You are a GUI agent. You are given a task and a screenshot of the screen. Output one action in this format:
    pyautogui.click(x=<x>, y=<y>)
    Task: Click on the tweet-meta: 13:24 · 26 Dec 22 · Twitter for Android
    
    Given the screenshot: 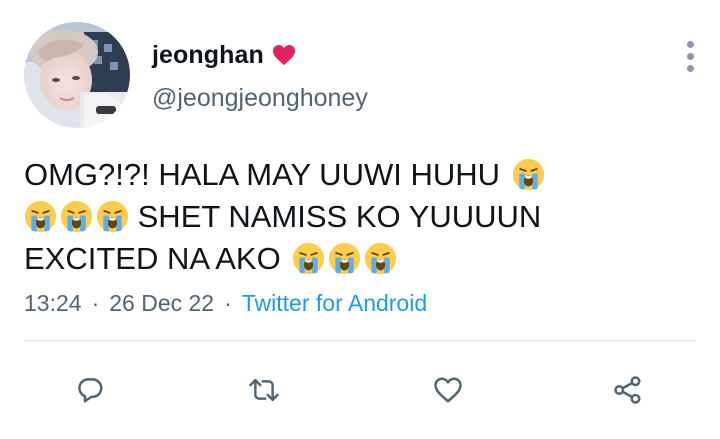 What is the action you would take?
    pyautogui.click(x=225, y=303)
    